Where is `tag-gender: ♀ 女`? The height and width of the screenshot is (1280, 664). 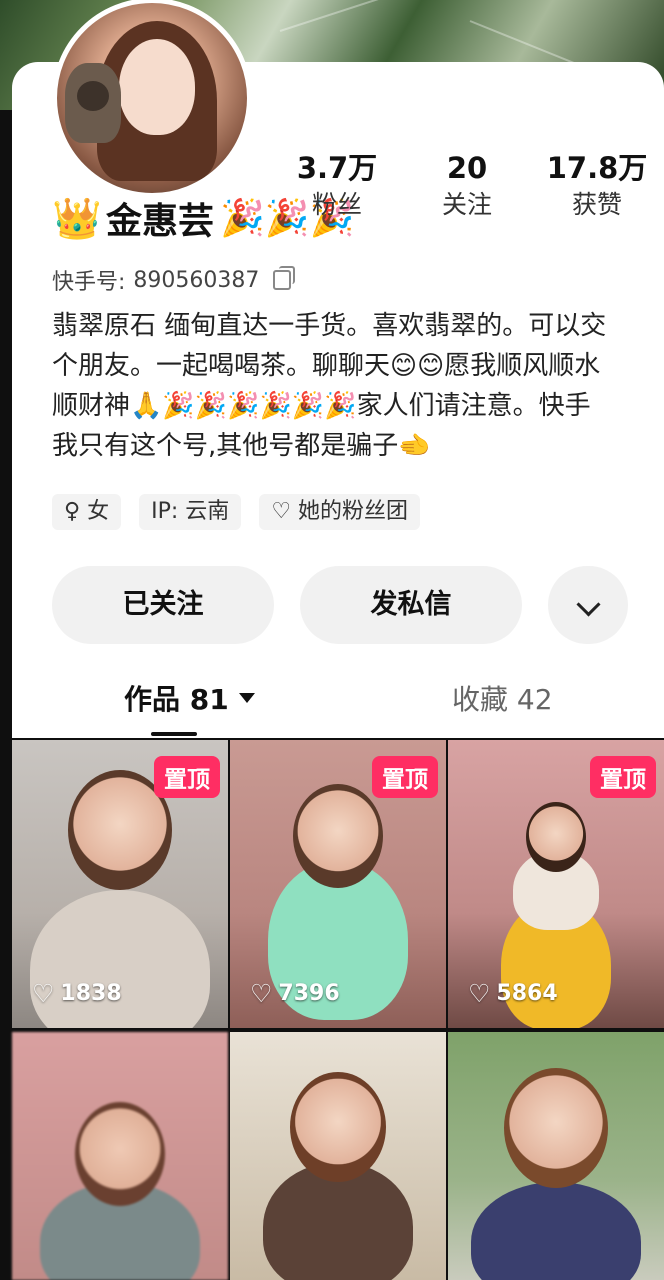
tag-gender: ♀ 女 is located at coordinates (87, 512).